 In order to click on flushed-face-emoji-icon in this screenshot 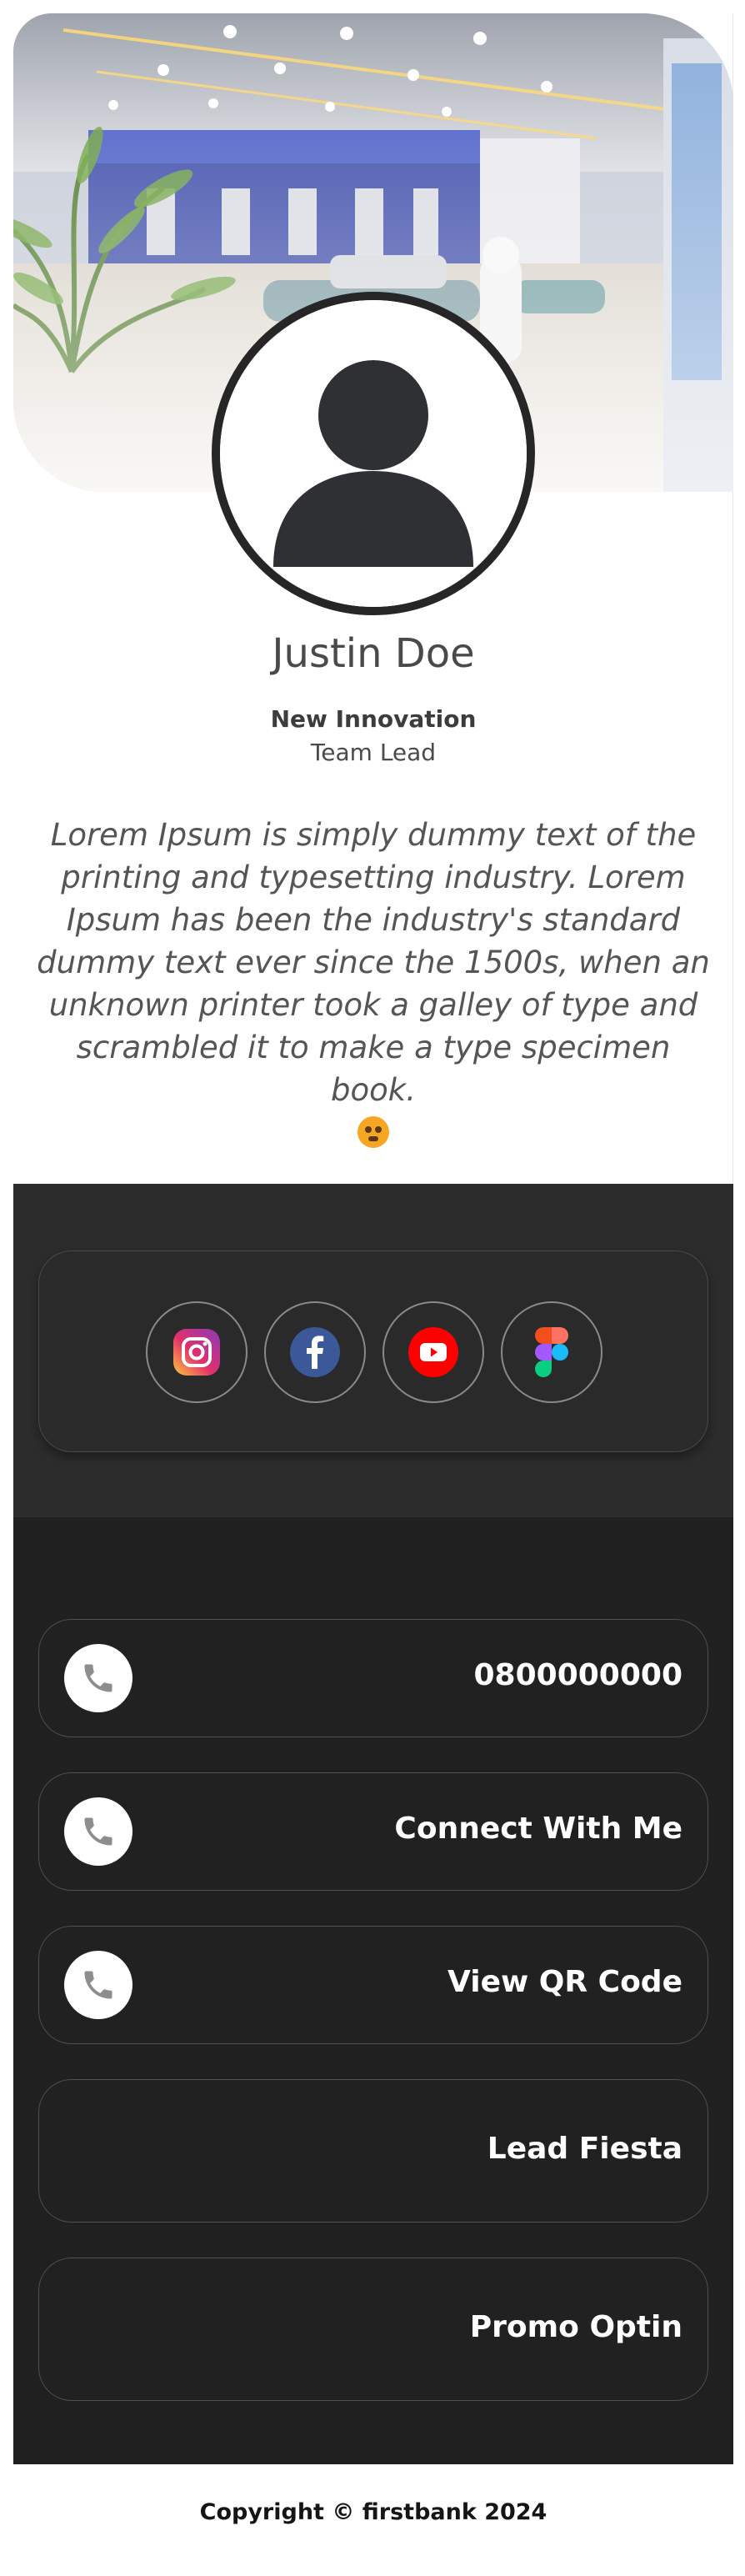, I will do `click(373, 1132)`.